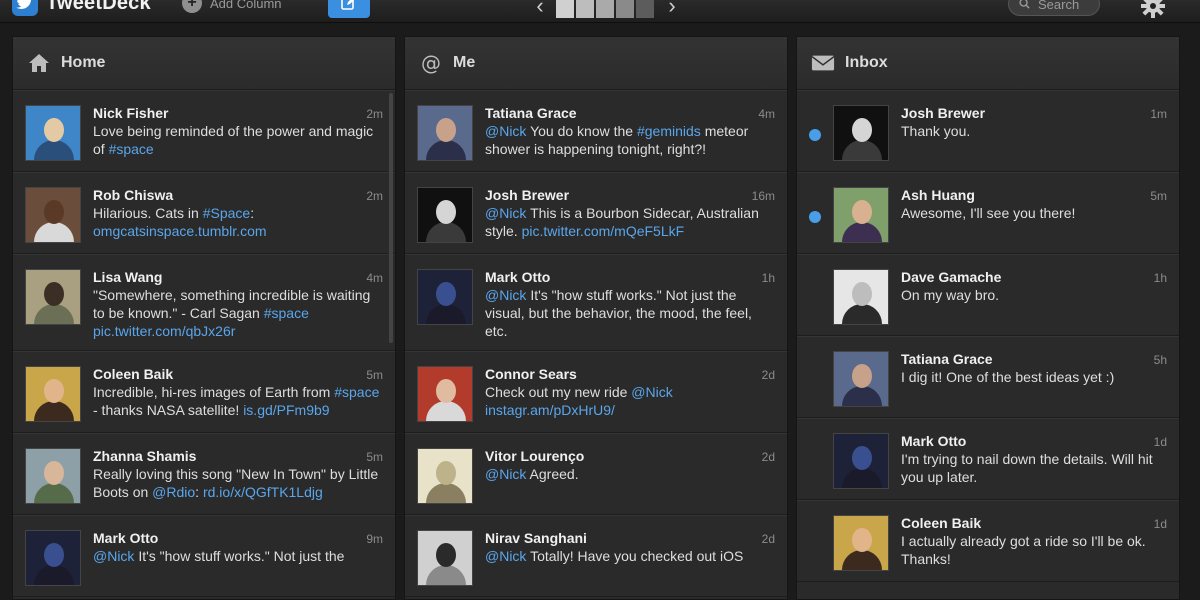 The height and width of the screenshot is (600, 1200). Describe the element at coordinates (988, 131) in the screenshot. I see `message-item: Josh Brewer 1m Thank you.` at that location.